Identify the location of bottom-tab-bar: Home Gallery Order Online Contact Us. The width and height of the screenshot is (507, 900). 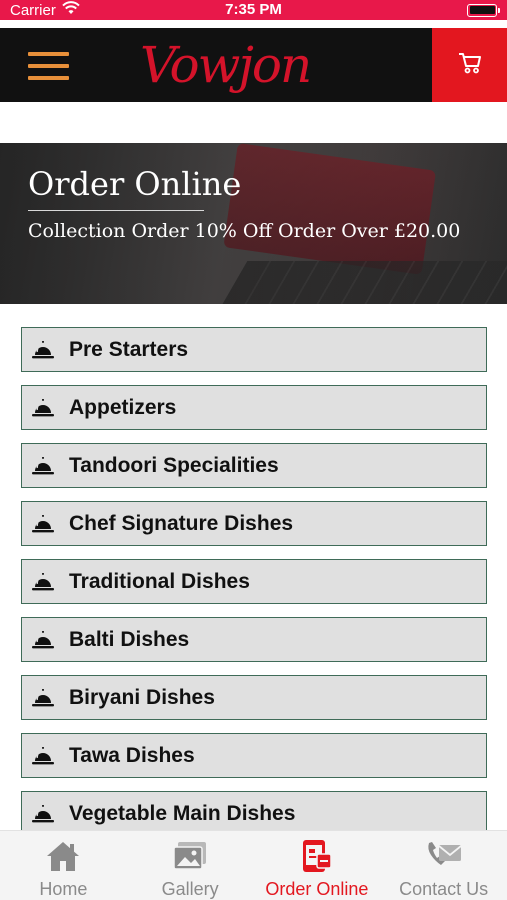
(253, 865).